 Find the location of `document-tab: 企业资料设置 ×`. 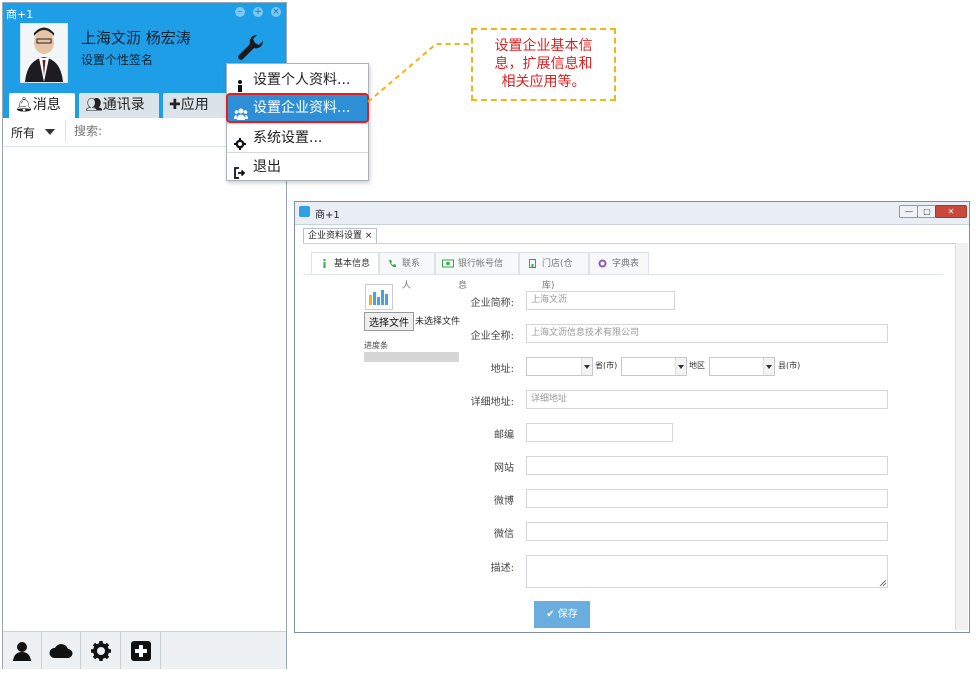

document-tab: 企业资料设置 × is located at coordinates (340, 236).